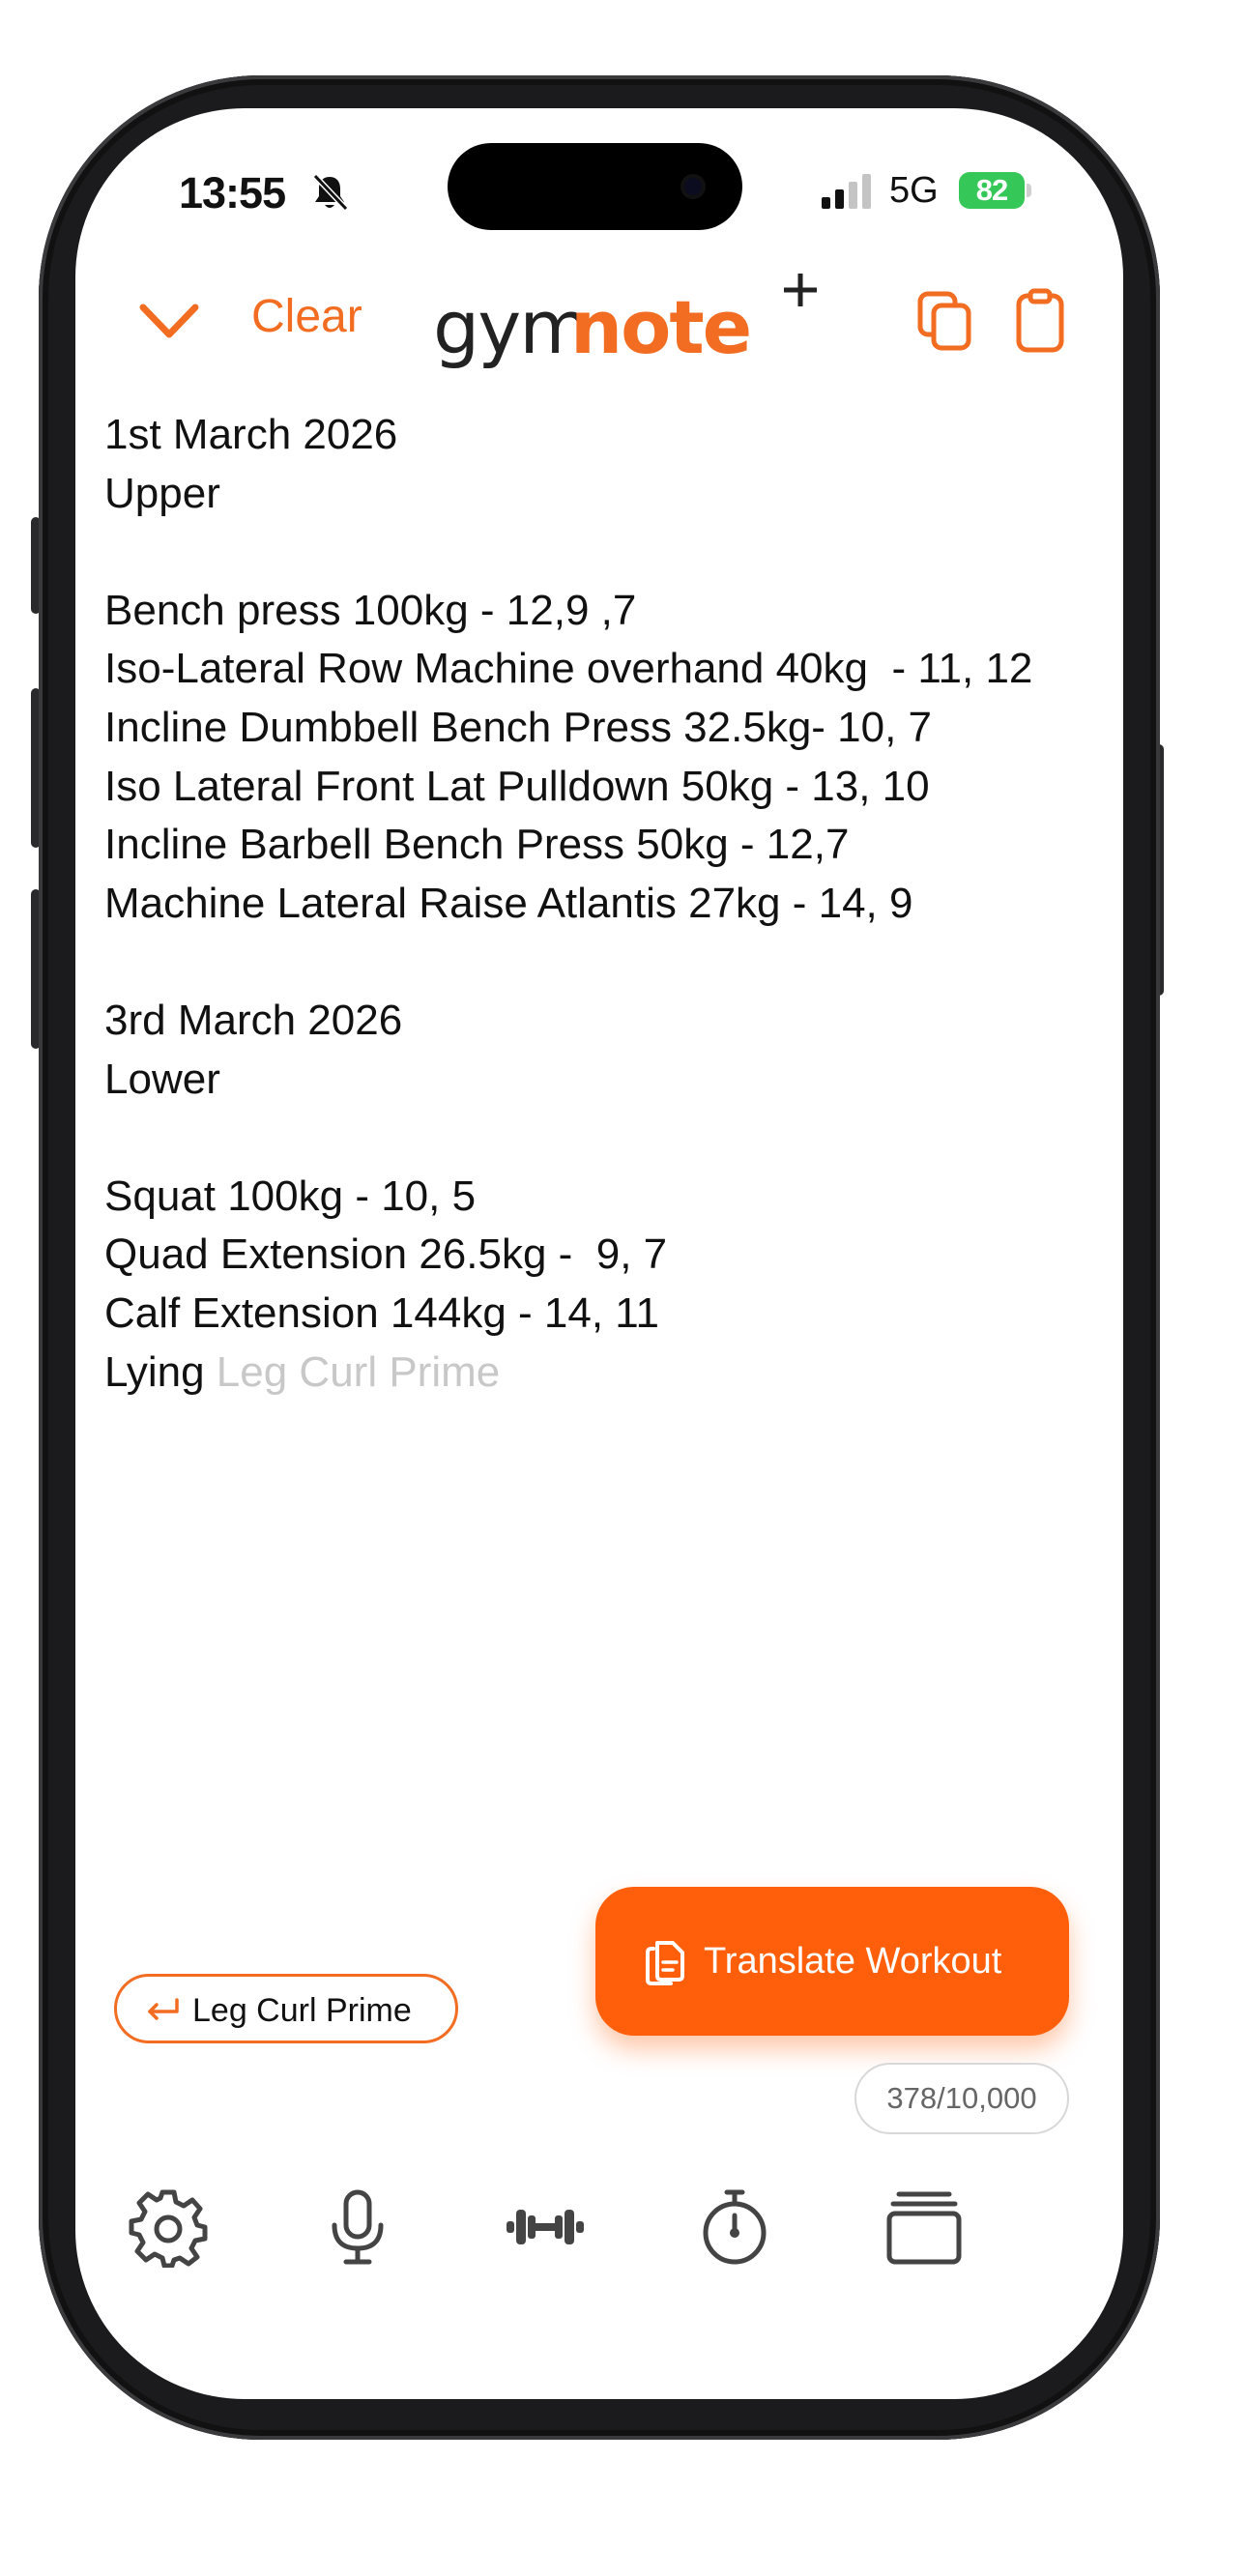  Describe the element at coordinates (992, 190) in the screenshot. I see `battery-indicator: 82` at that location.